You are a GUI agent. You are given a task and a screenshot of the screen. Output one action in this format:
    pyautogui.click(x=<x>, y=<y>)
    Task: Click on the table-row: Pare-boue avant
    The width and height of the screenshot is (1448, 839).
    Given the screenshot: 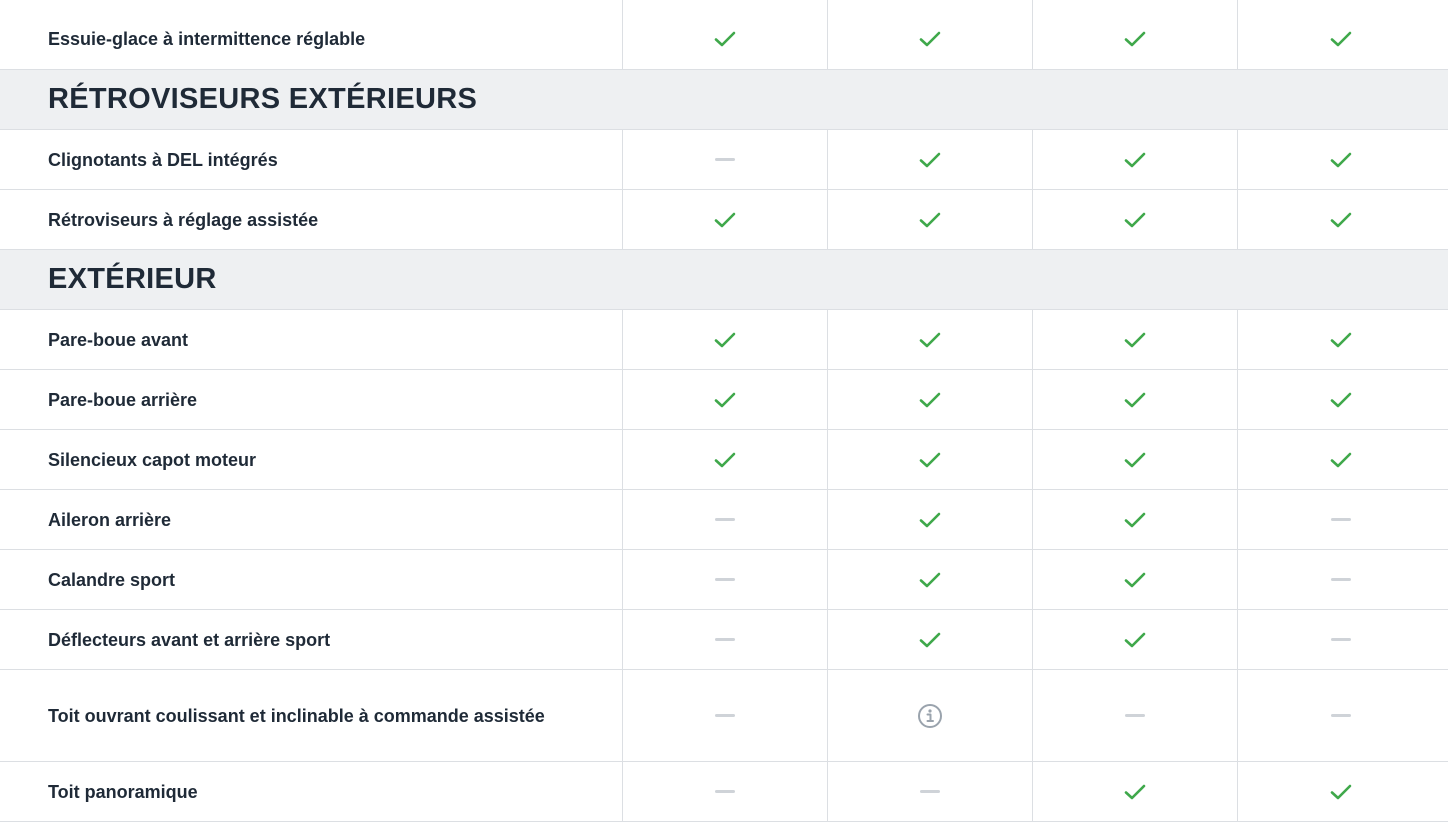 What is the action you would take?
    pyautogui.click(x=724, y=340)
    